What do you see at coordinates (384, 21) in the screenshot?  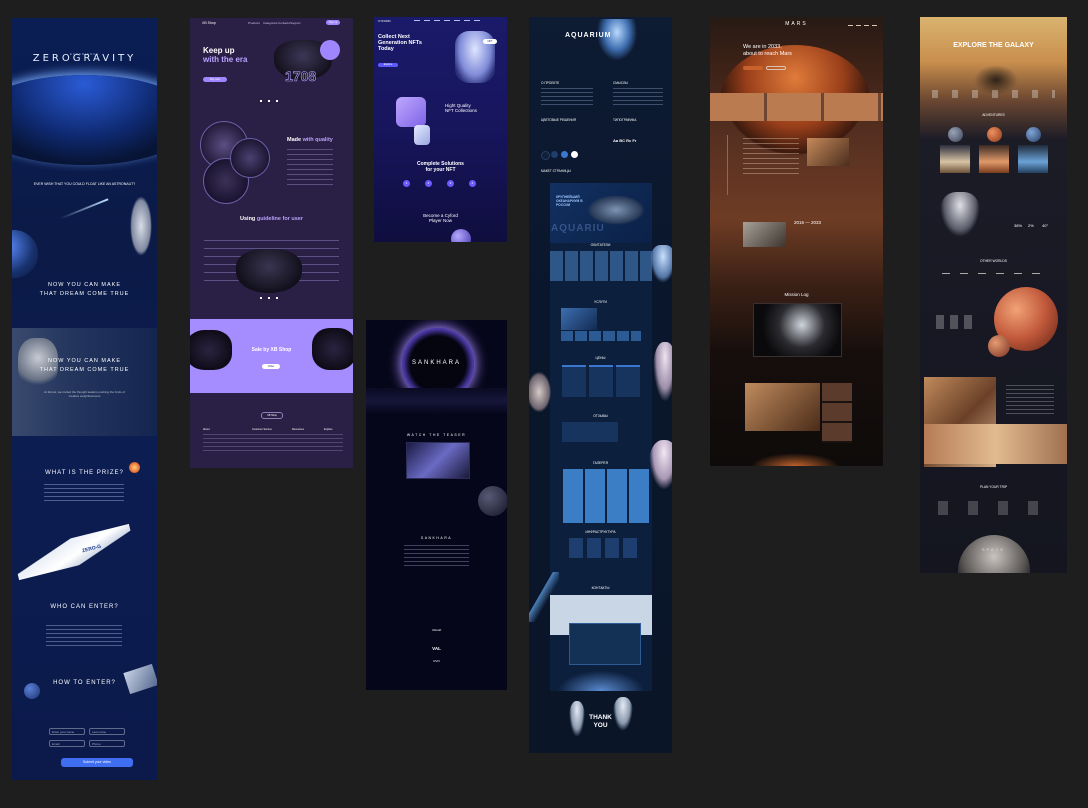 I see `cyford-logo: CYFORD` at bounding box center [384, 21].